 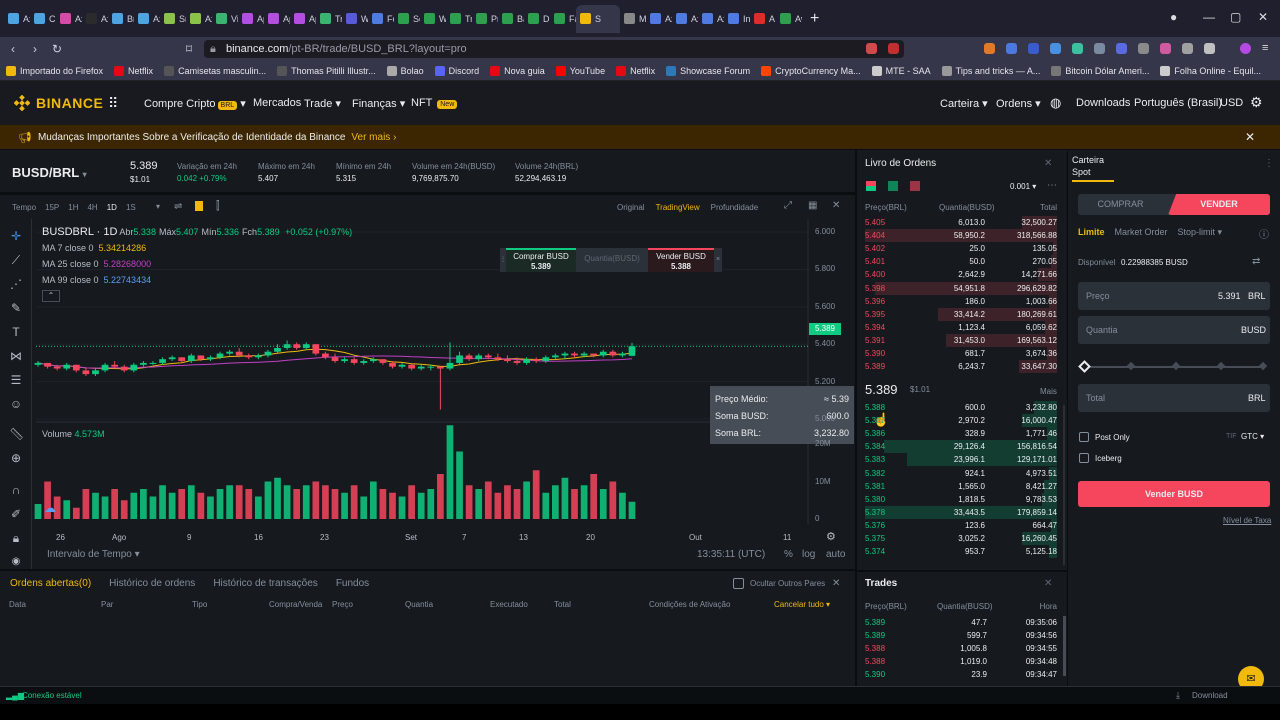 What do you see at coordinates (1247, 520) in the screenshot?
I see `fee-level-link: Nível de Taxa` at bounding box center [1247, 520].